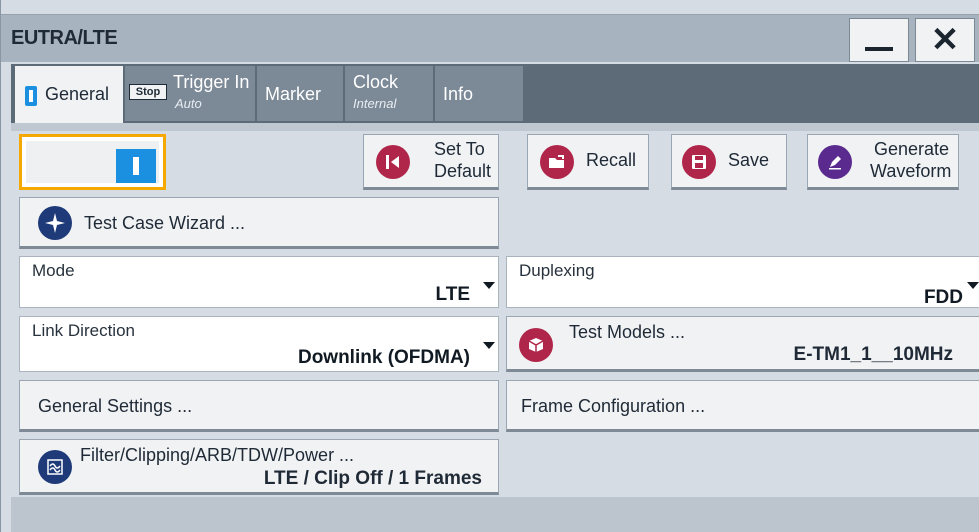 This screenshot has width=979, height=532. What do you see at coordinates (53, 270) in the screenshot?
I see `mode-label: Mode` at bounding box center [53, 270].